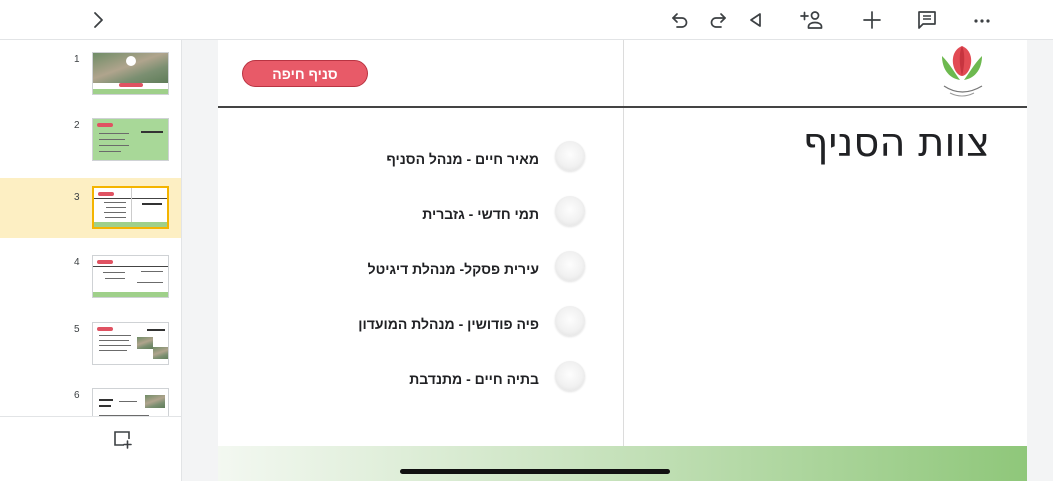 The image size is (1053, 481). What do you see at coordinates (90, 273) in the screenshot?
I see `slide-thumbnail-4: 4` at bounding box center [90, 273].